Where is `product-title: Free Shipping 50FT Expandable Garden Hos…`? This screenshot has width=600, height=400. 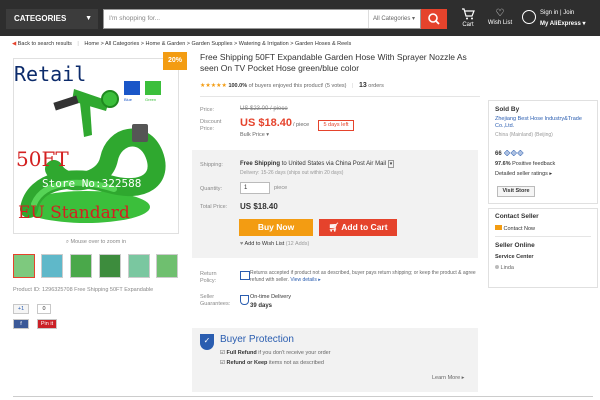 product-title: Free Shipping 50FT Expandable Garden Hos… is located at coordinates (333, 62).